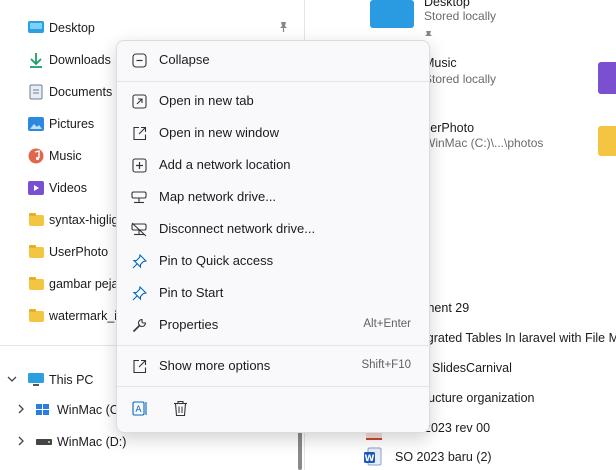 The height and width of the screenshot is (470, 616). I want to click on open-new-tab-menu-item: Open in new tab, so click(273, 101).